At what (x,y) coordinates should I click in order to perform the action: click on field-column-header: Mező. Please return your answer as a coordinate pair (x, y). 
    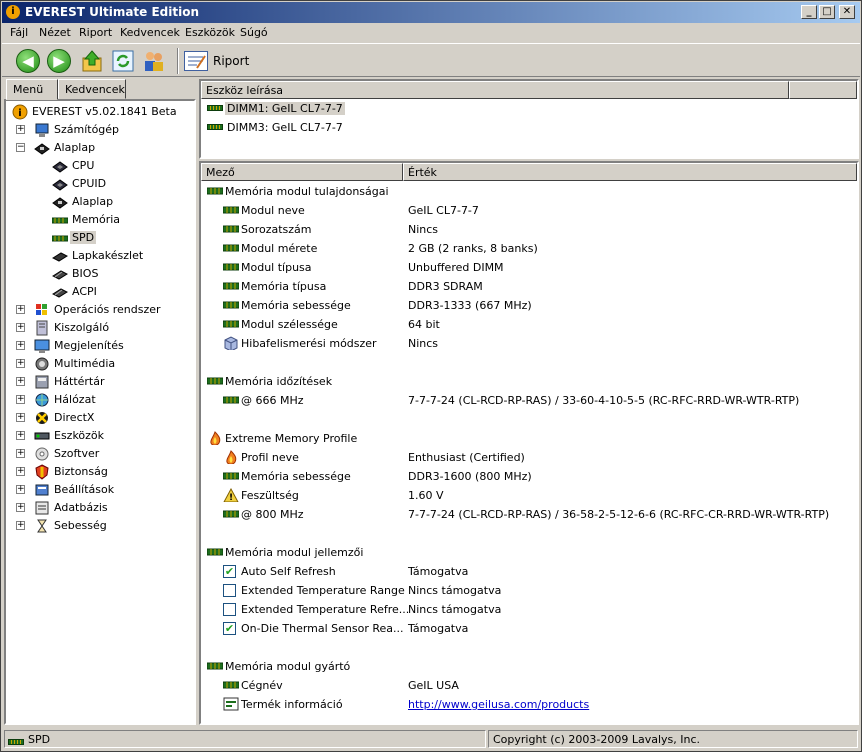
    Looking at the image, I should click on (302, 172).